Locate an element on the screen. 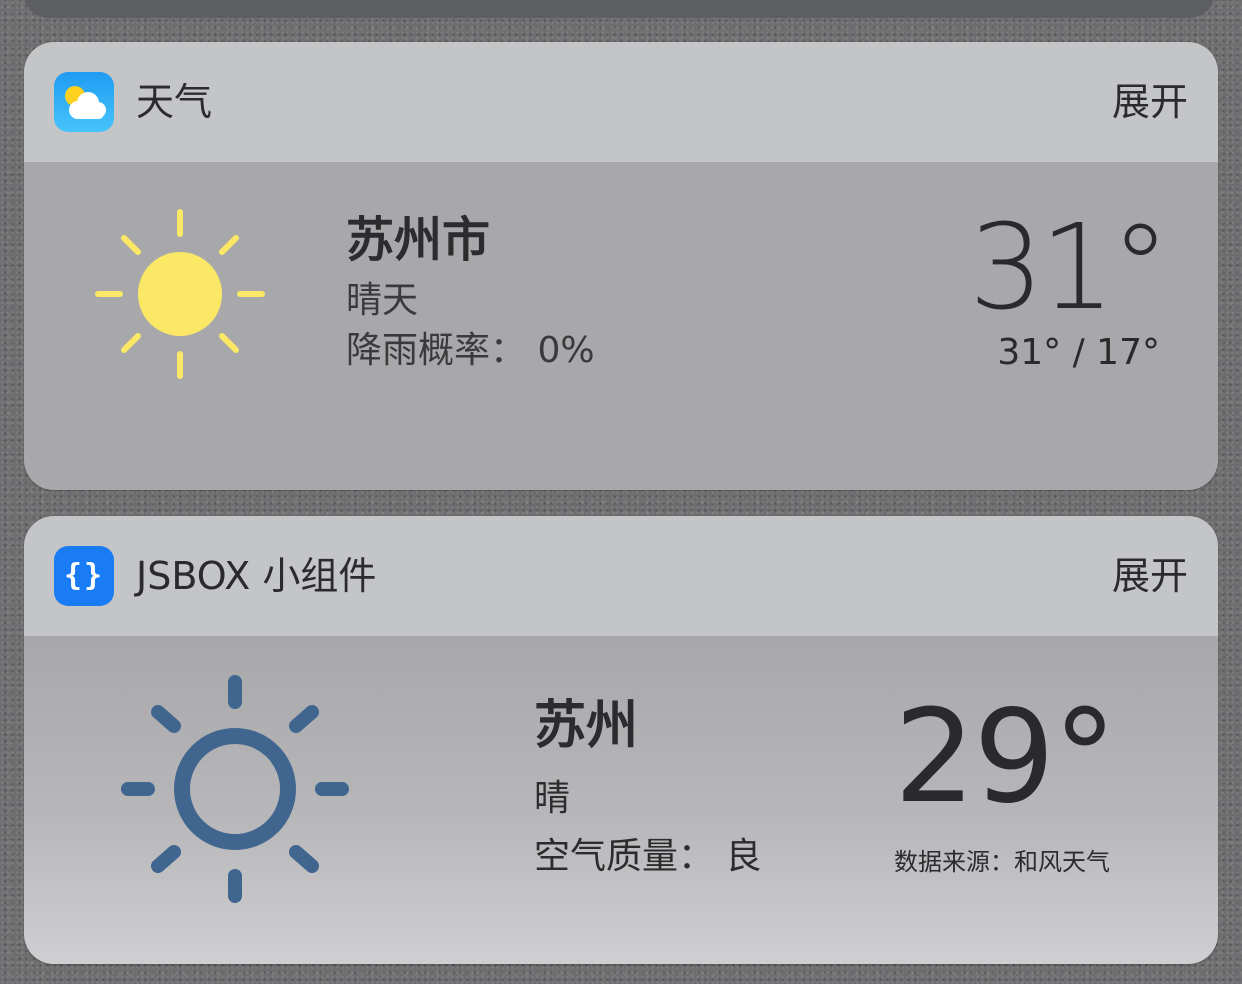  previous-widget-edge is located at coordinates (619, 9).